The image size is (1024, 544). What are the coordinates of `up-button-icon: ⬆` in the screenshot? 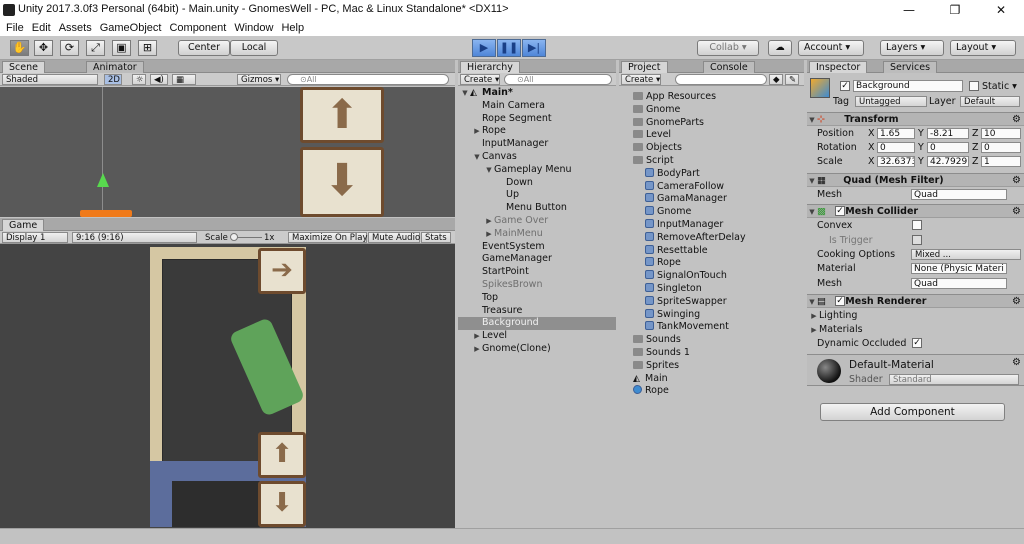 It's located at (282, 455).